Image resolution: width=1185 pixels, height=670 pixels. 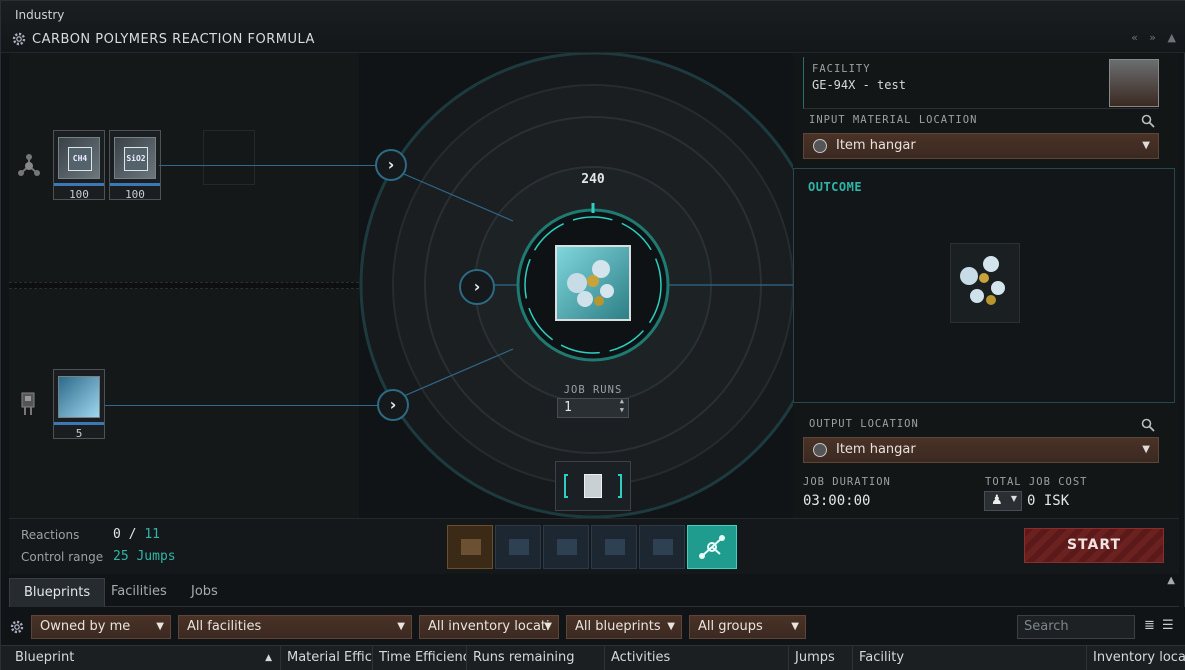 What do you see at coordinates (1168, 625) in the screenshot?
I see `detail-view-icon: ☰` at bounding box center [1168, 625].